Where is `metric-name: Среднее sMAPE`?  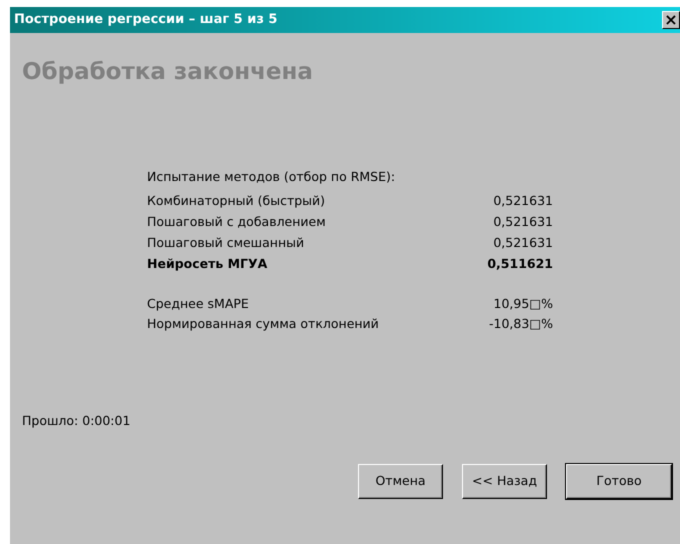 metric-name: Среднее sMAPE is located at coordinates (198, 304).